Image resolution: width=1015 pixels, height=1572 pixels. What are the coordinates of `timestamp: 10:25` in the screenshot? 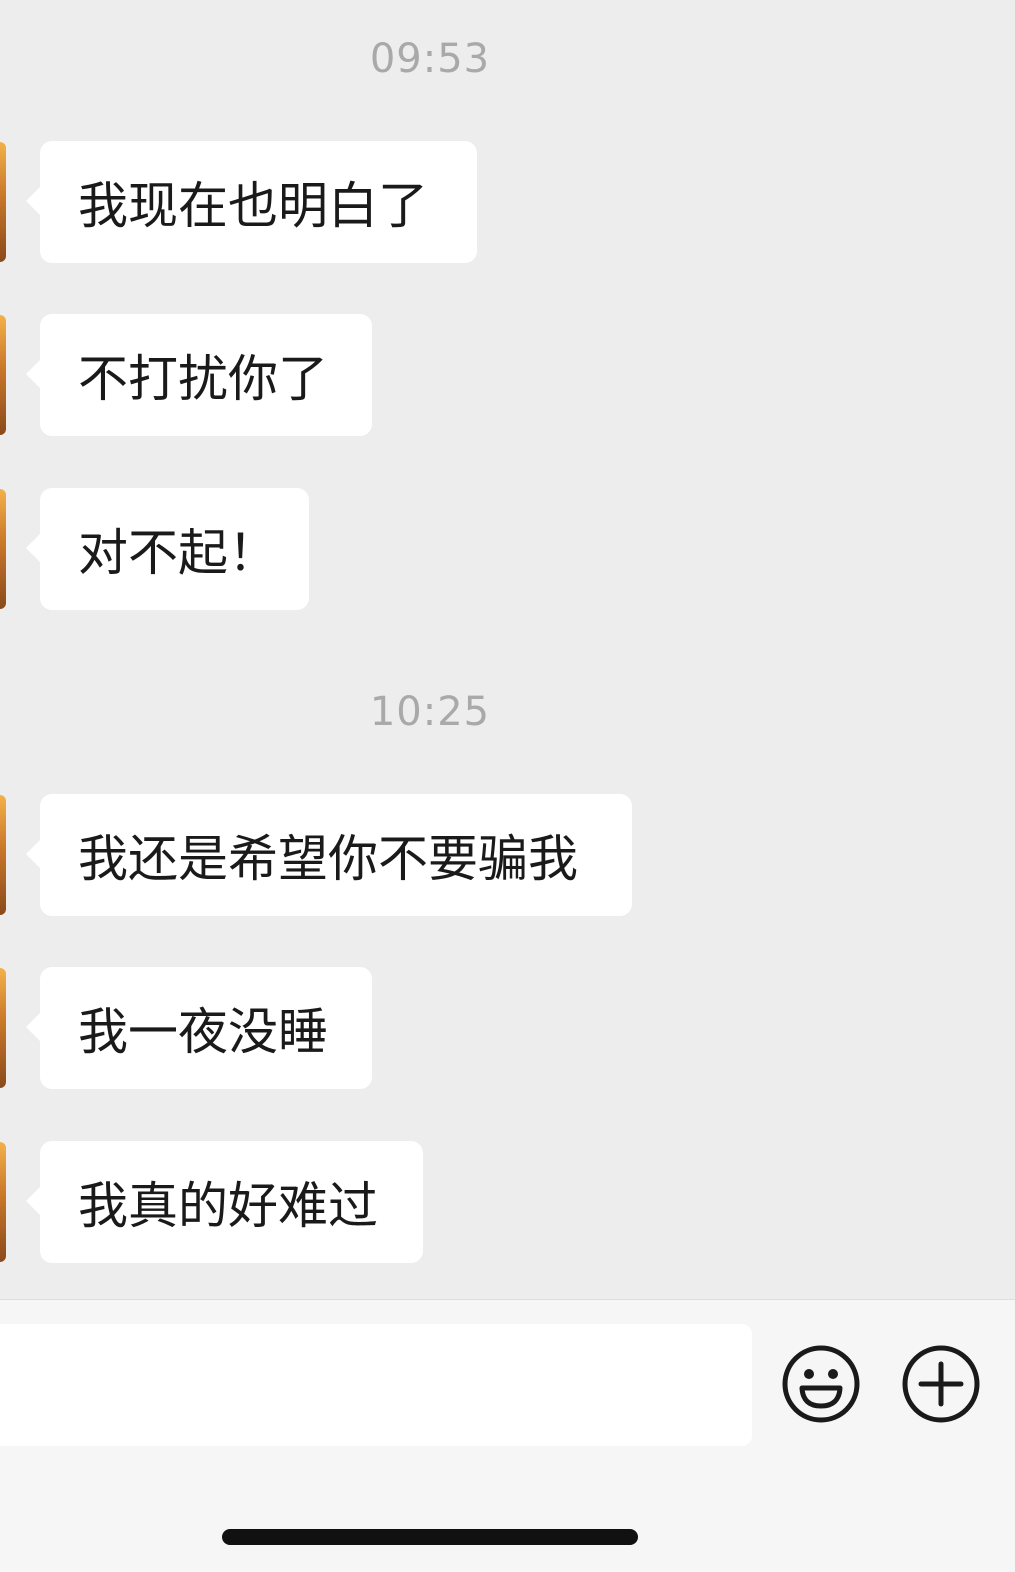 It's located at (430, 712).